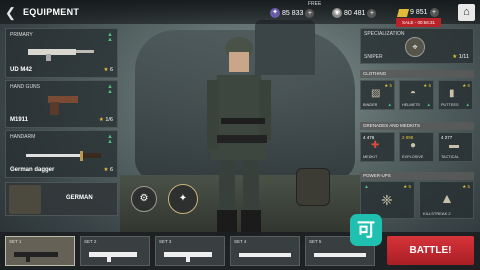 This screenshot has width=480, height=270. I want to click on item-stars: ★ 6, so click(466, 85).